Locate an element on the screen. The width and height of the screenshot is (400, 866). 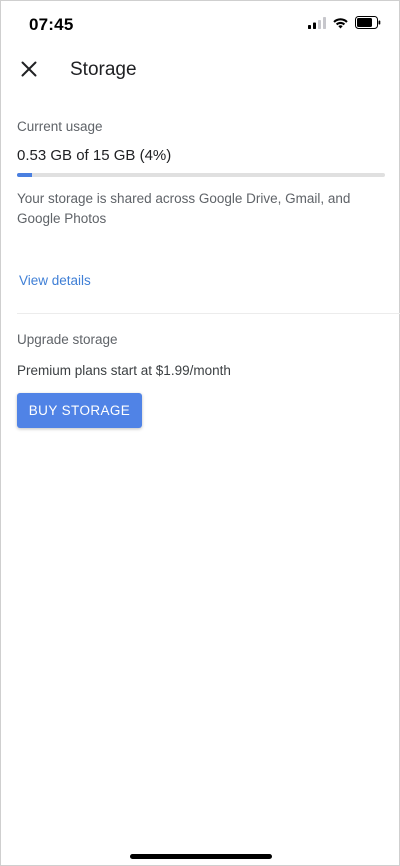
battery-icon is located at coordinates (368, 25).